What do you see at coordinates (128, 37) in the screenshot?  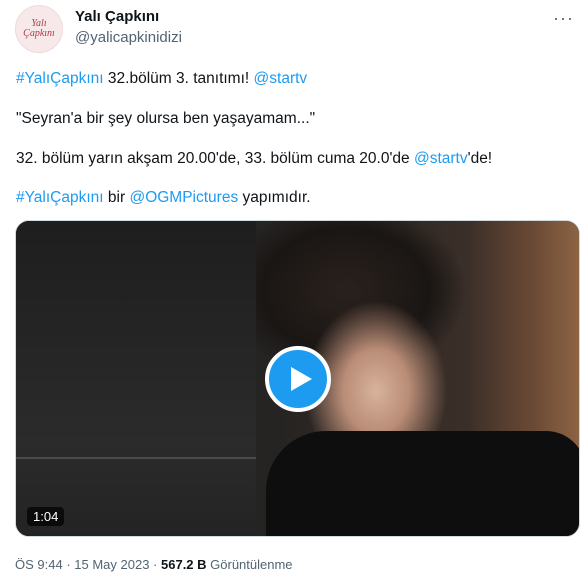 I see `author-handle: @yalicapkinidizi` at bounding box center [128, 37].